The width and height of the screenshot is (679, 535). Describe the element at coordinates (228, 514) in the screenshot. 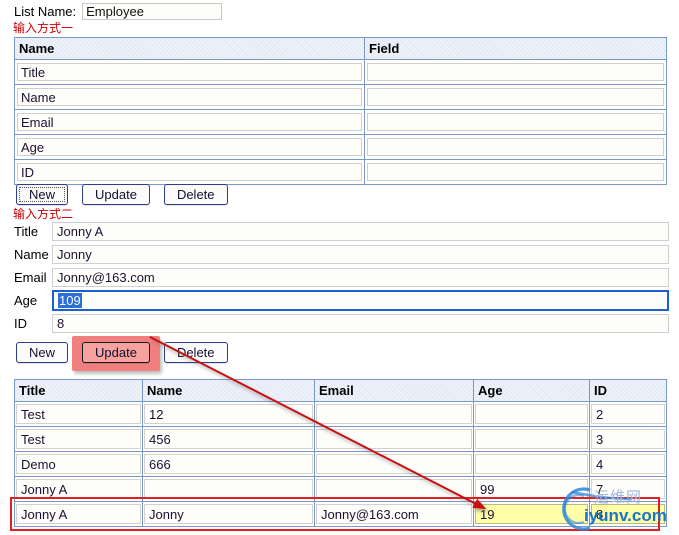

I see `results-value-name: Jonny` at that location.